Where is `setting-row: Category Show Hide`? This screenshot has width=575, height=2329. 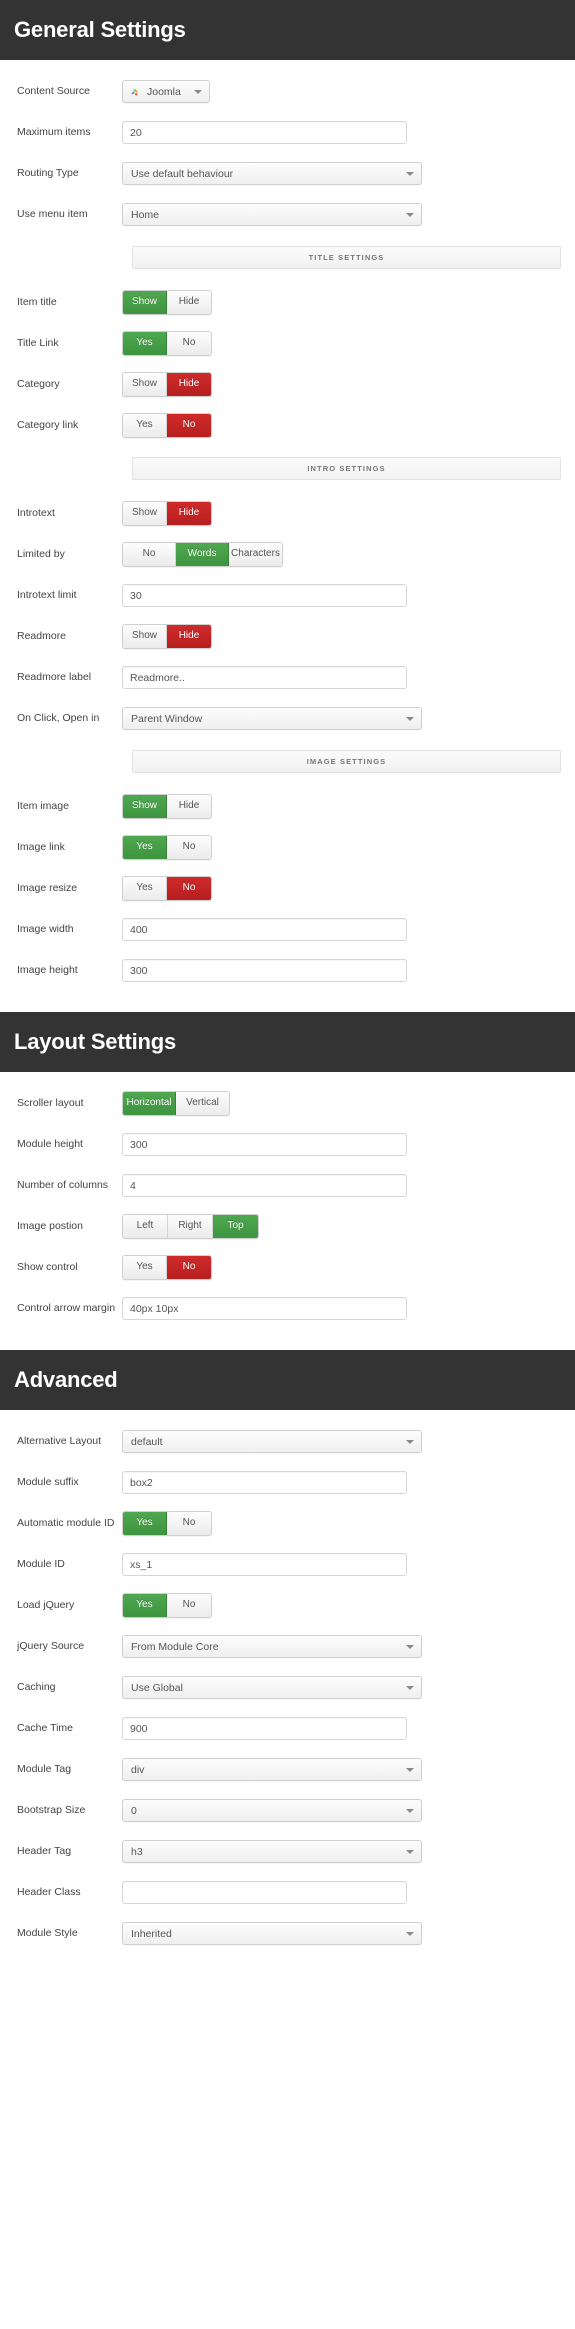
setting-row: Category Show Hide is located at coordinates (287, 384).